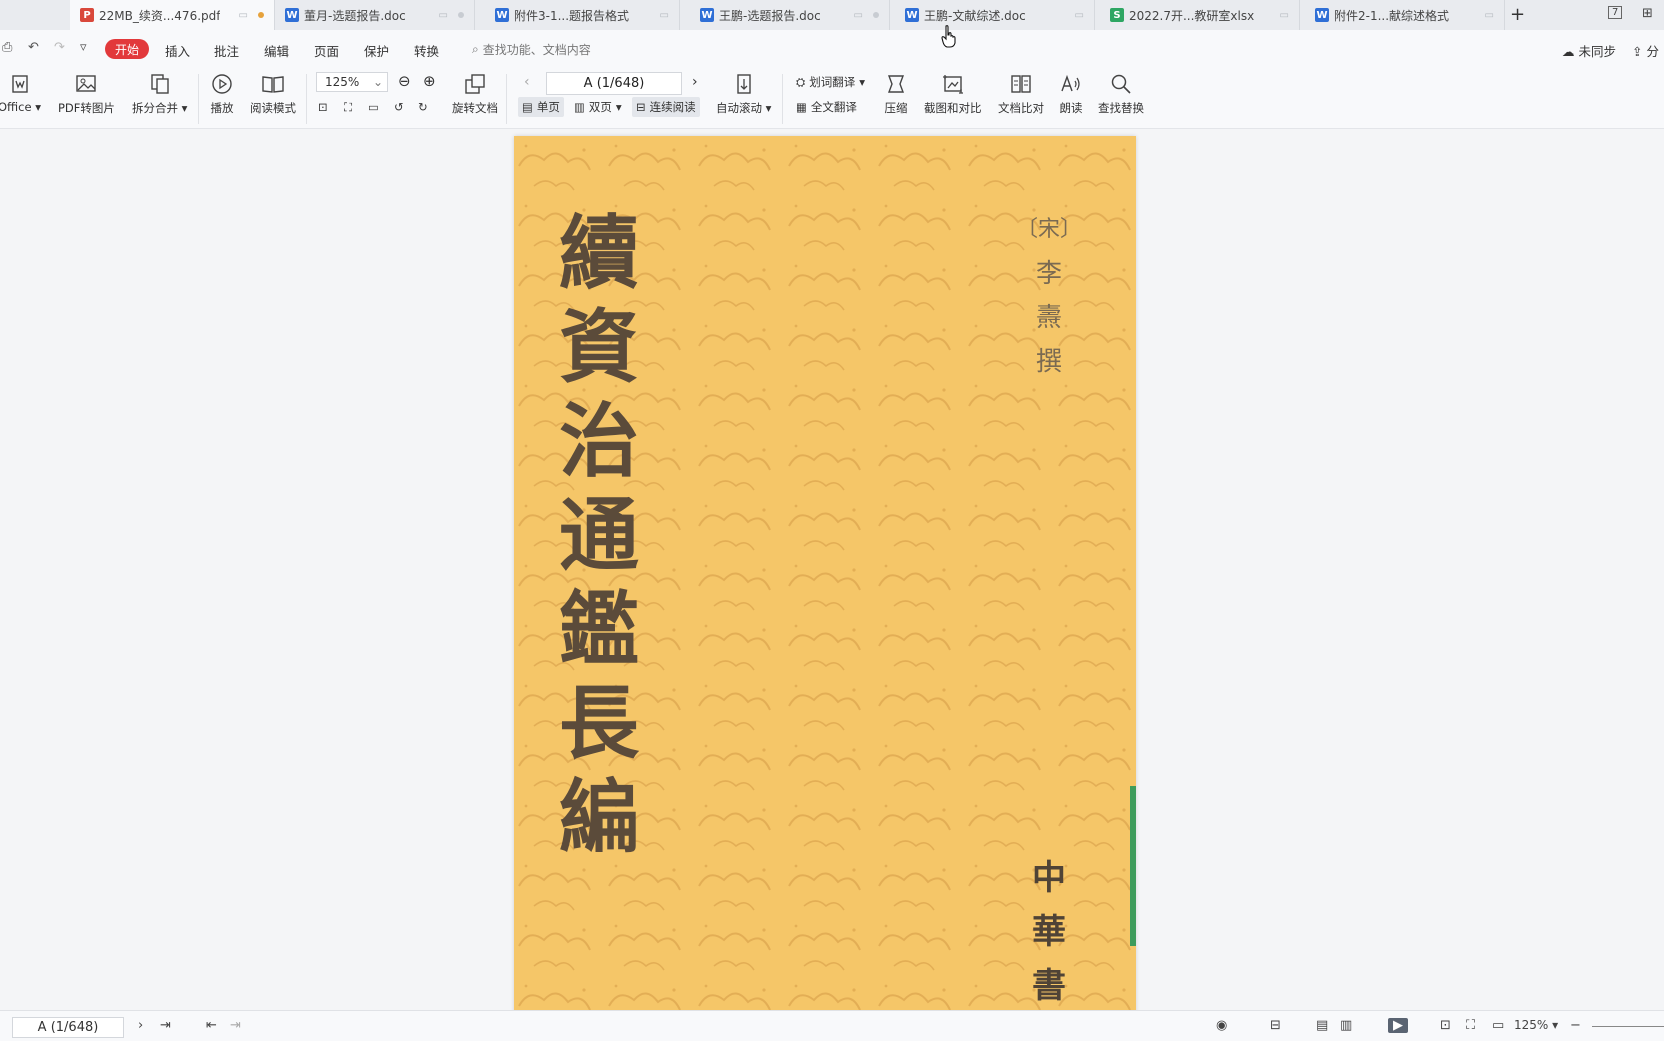  What do you see at coordinates (1221, 1025) in the screenshot?
I see `eye-protection-icon: ◉` at bounding box center [1221, 1025].